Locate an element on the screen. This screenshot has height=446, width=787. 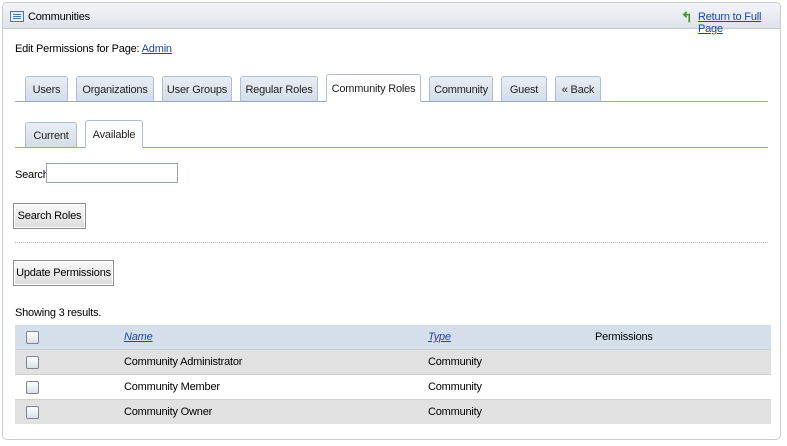
table-row: Community Owner Community is located at coordinates (393, 411).